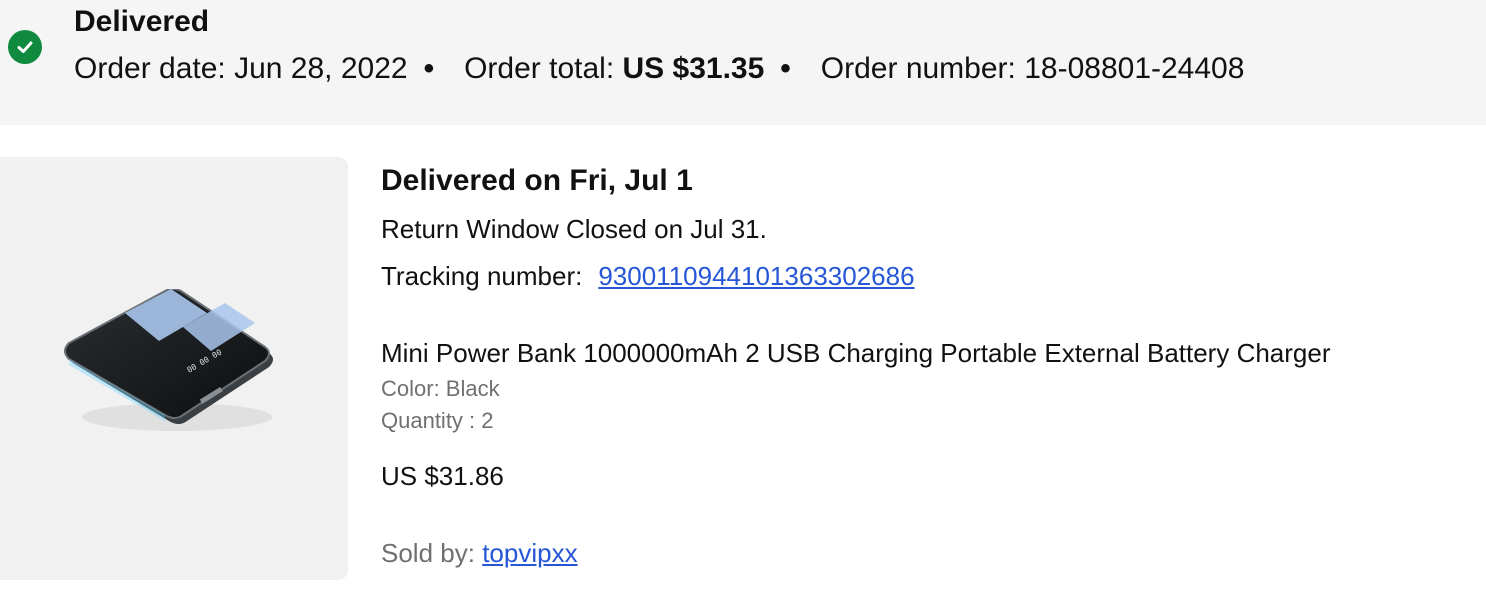 The width and height of the screenshot is (1486, 600). What do you see at coordinates (482, 276) in the screenshot?
I see `tracking-label: Tracking number:` at bounding box center [482, 276].